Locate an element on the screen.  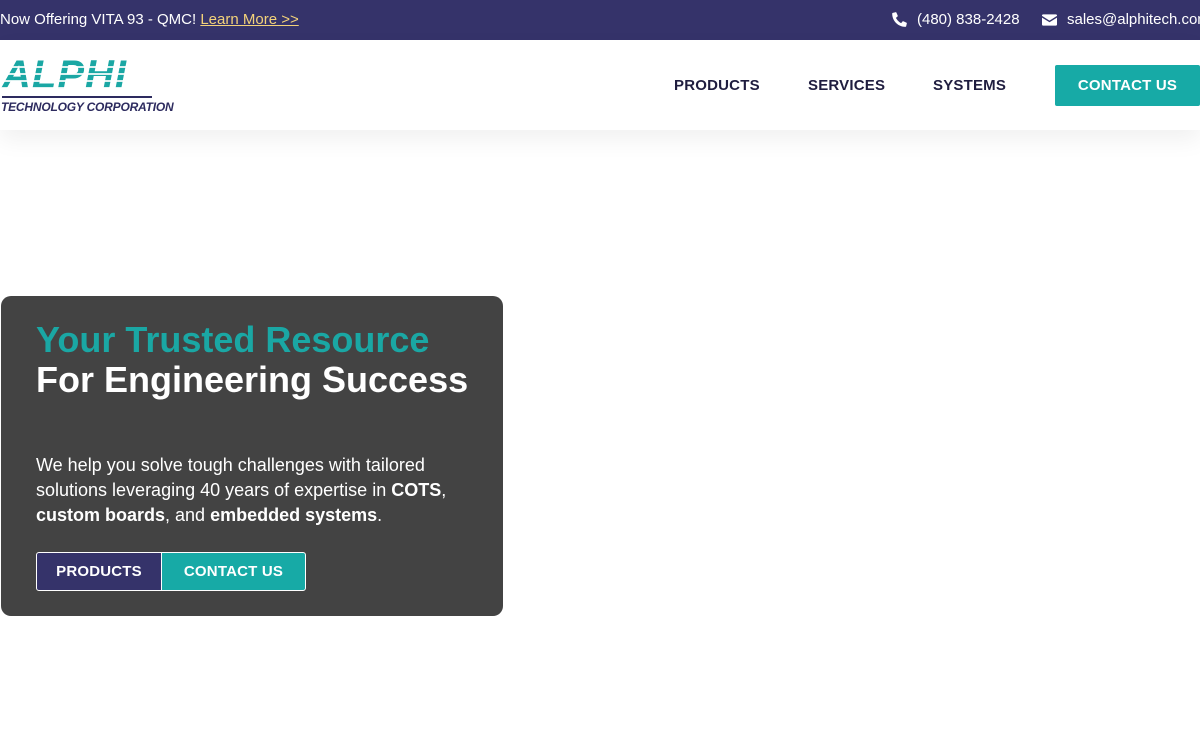
hero-products-button: PRODUCTS is located at coordinates (99, 571).